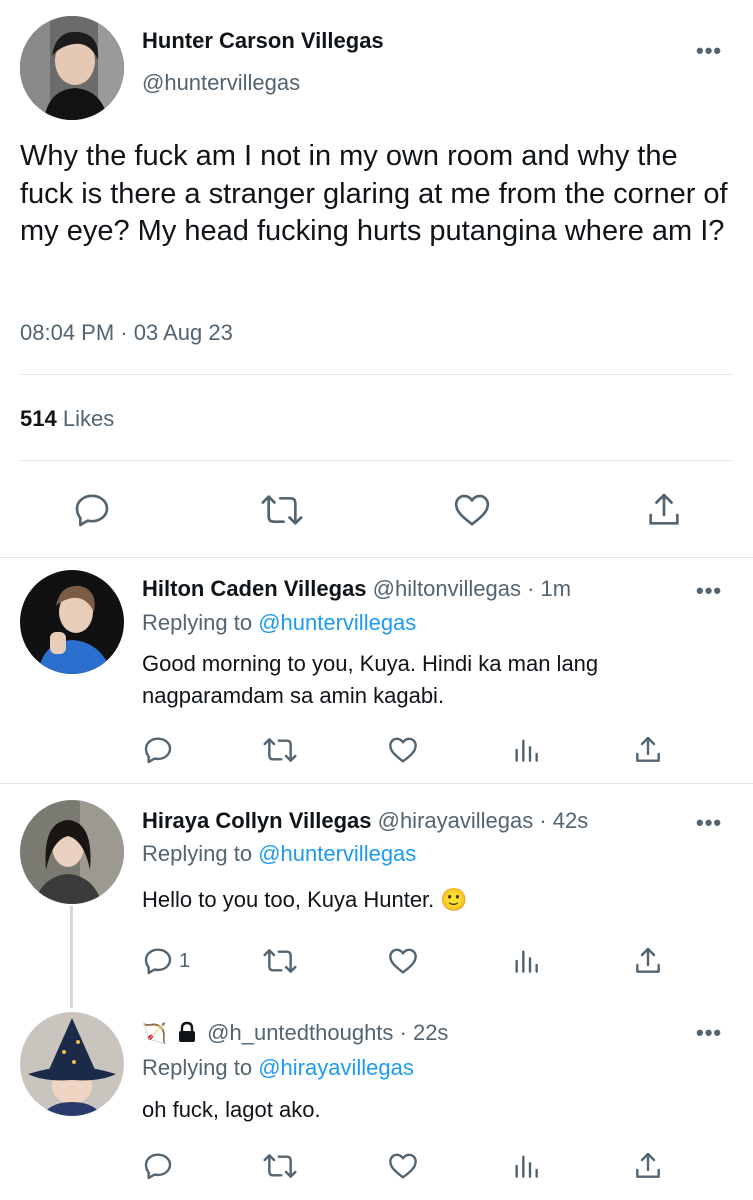  I want to click on main-display-name: Hunter Carson Villegas, so click(263, 41).